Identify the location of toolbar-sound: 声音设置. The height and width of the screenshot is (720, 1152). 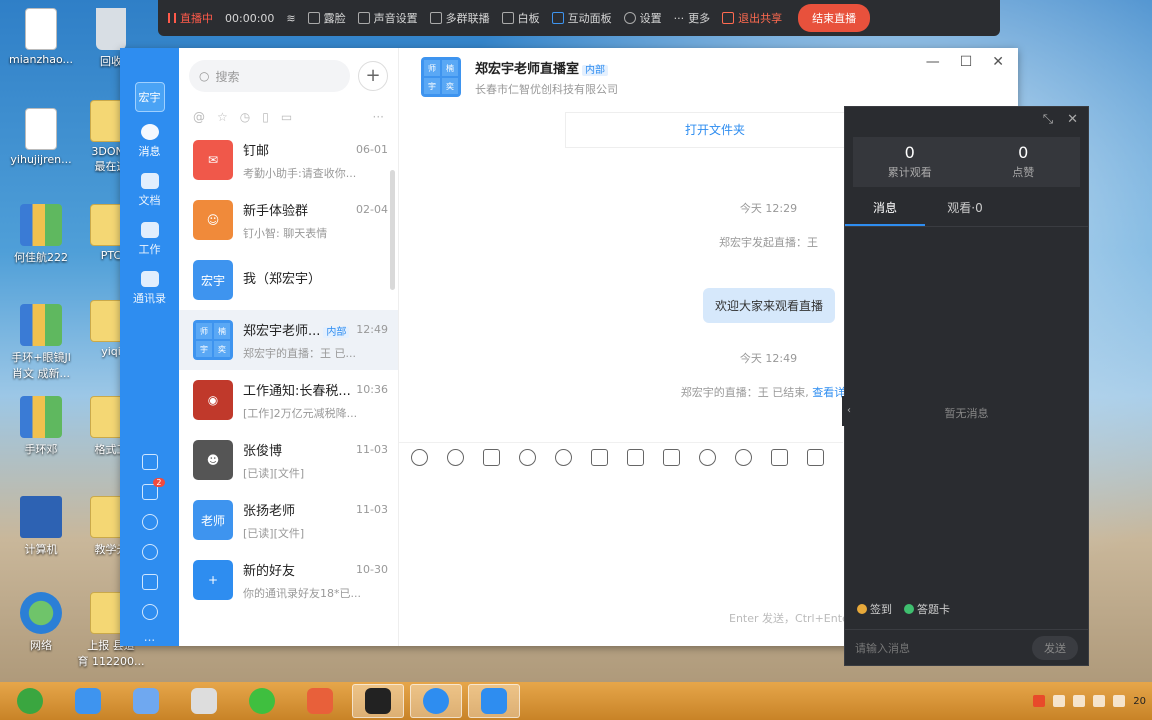
(387, 18).